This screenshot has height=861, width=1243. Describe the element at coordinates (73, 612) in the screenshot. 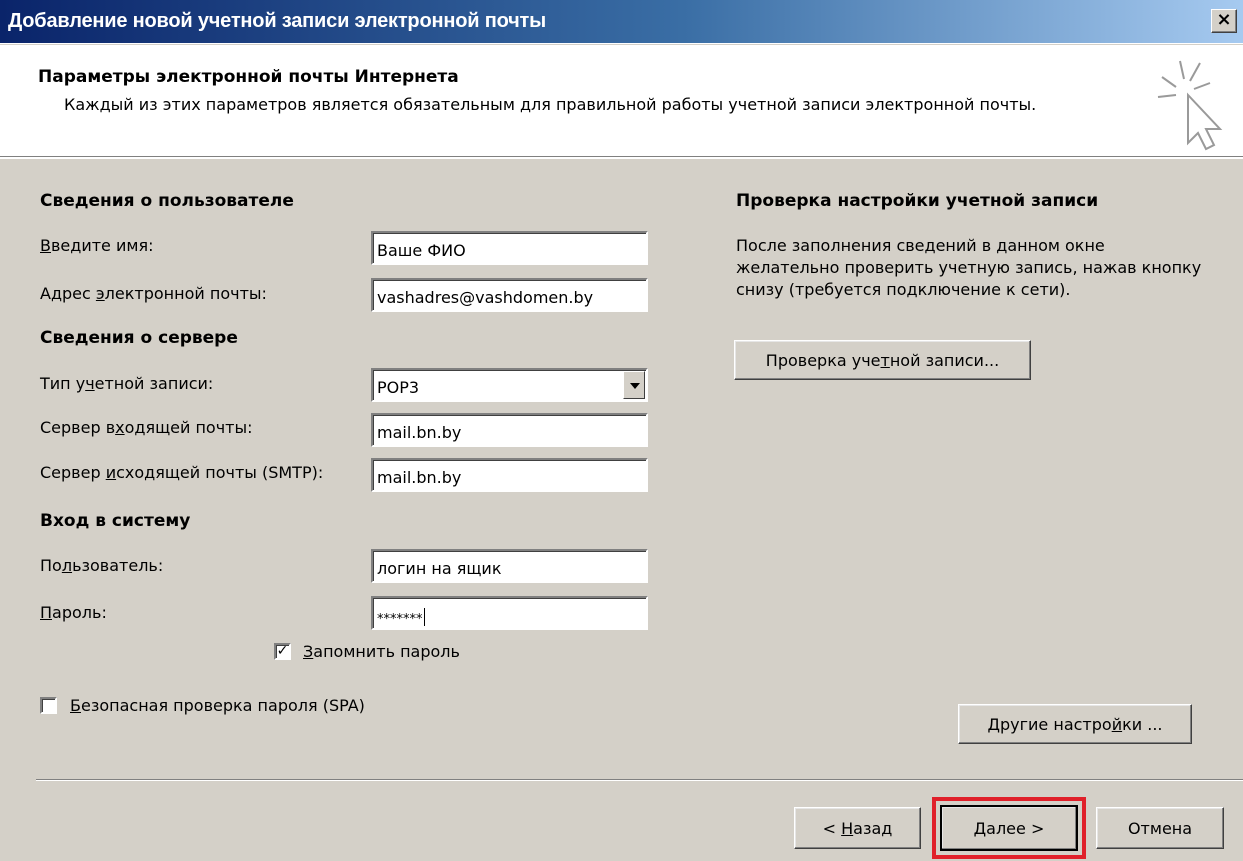

I see `password-label: Пароль:` at that location.